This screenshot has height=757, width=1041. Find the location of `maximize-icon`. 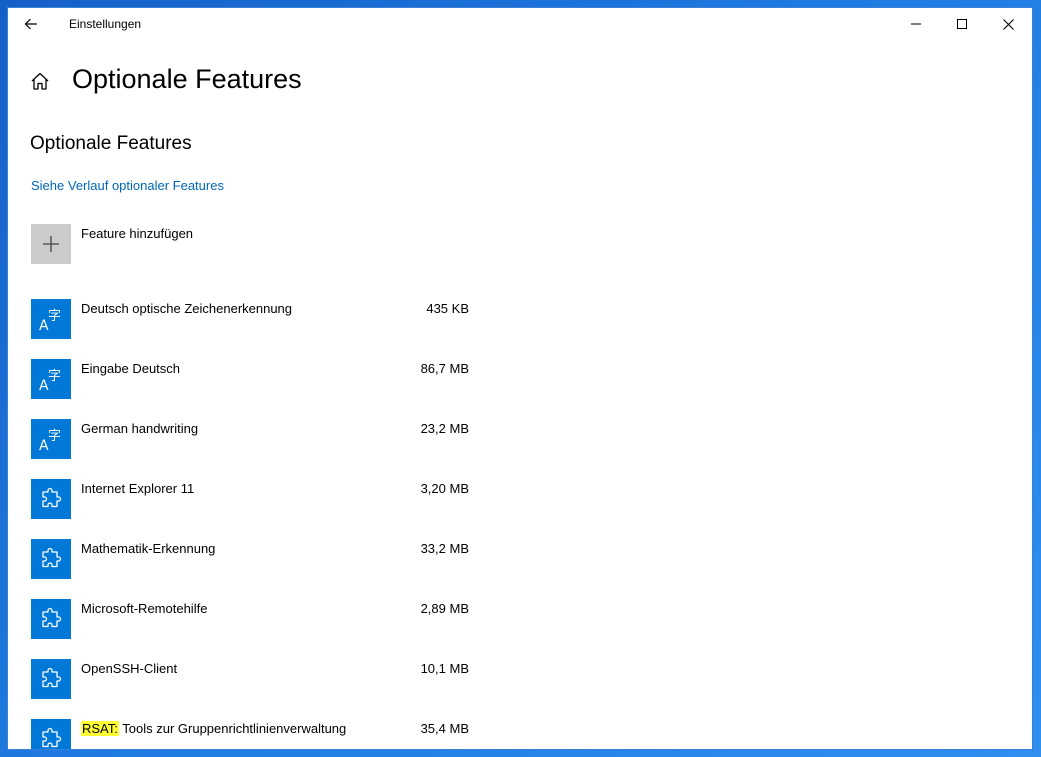

maximize-icon is located at coordinates (962, 24).